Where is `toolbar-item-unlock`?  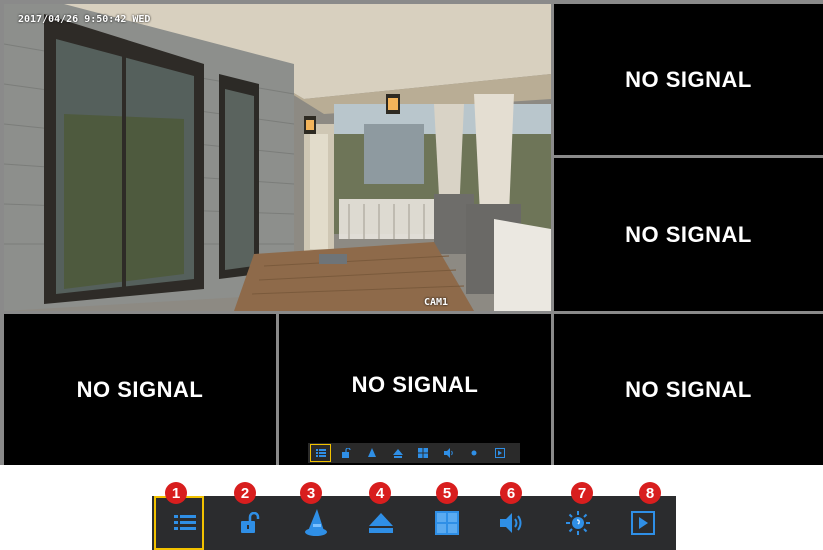
toolbar-item-unlock is located at coordinates (251, 523).